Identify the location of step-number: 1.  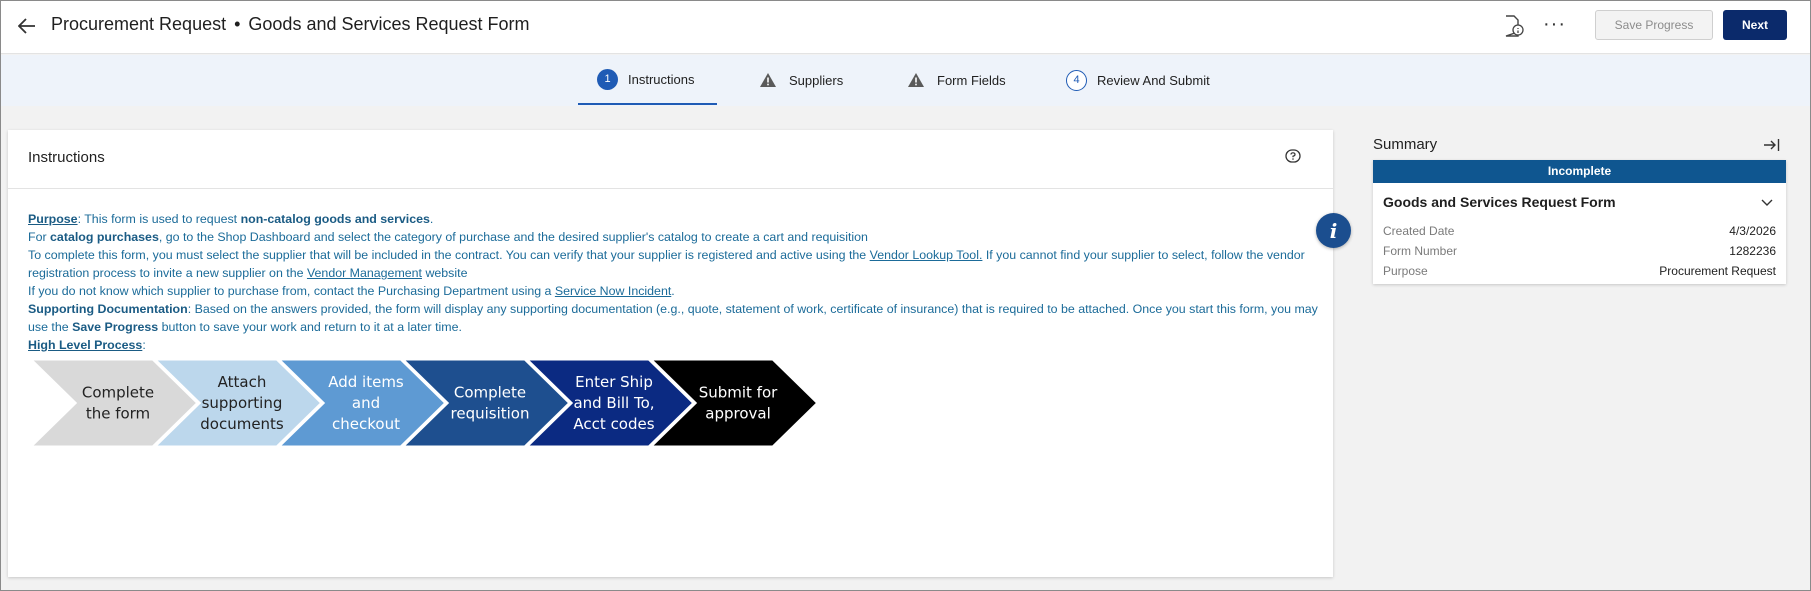
(607, 79).